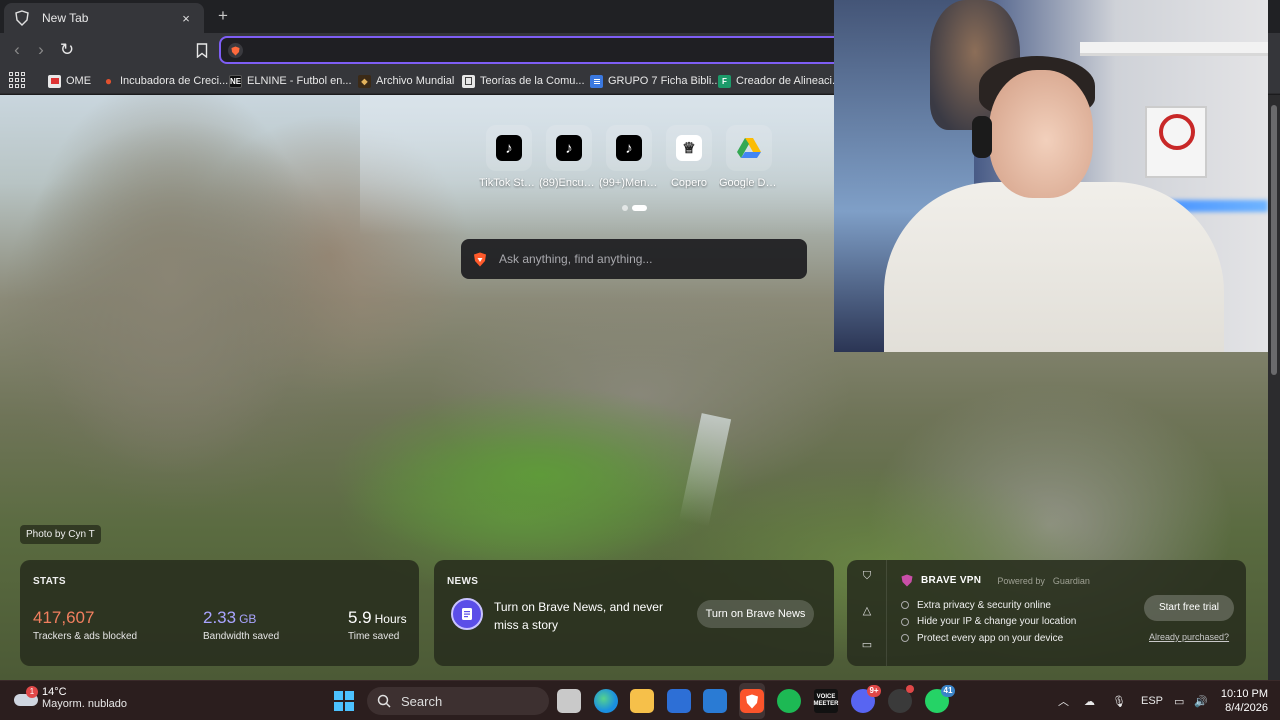  I want to click on windows-logo-icon, so click(344, 701).